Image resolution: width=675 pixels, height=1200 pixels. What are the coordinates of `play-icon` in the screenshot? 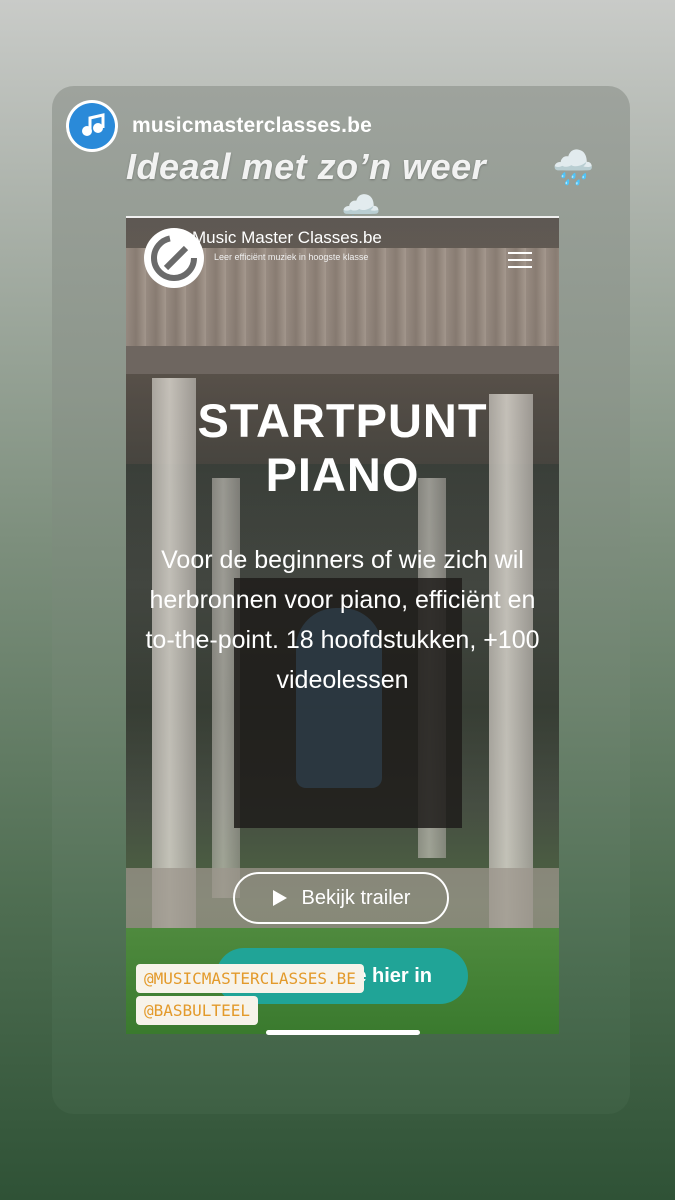 It's located at (279, 898).